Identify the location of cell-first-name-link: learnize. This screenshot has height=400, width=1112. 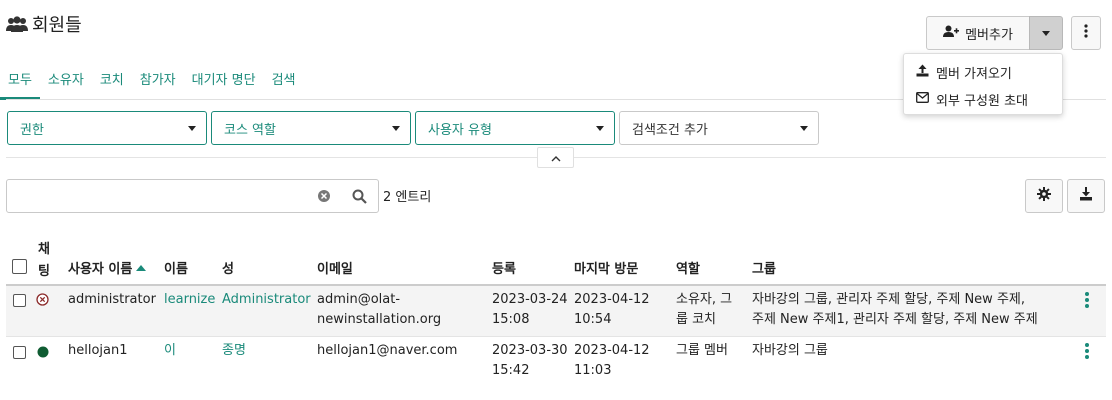
(189, 300).